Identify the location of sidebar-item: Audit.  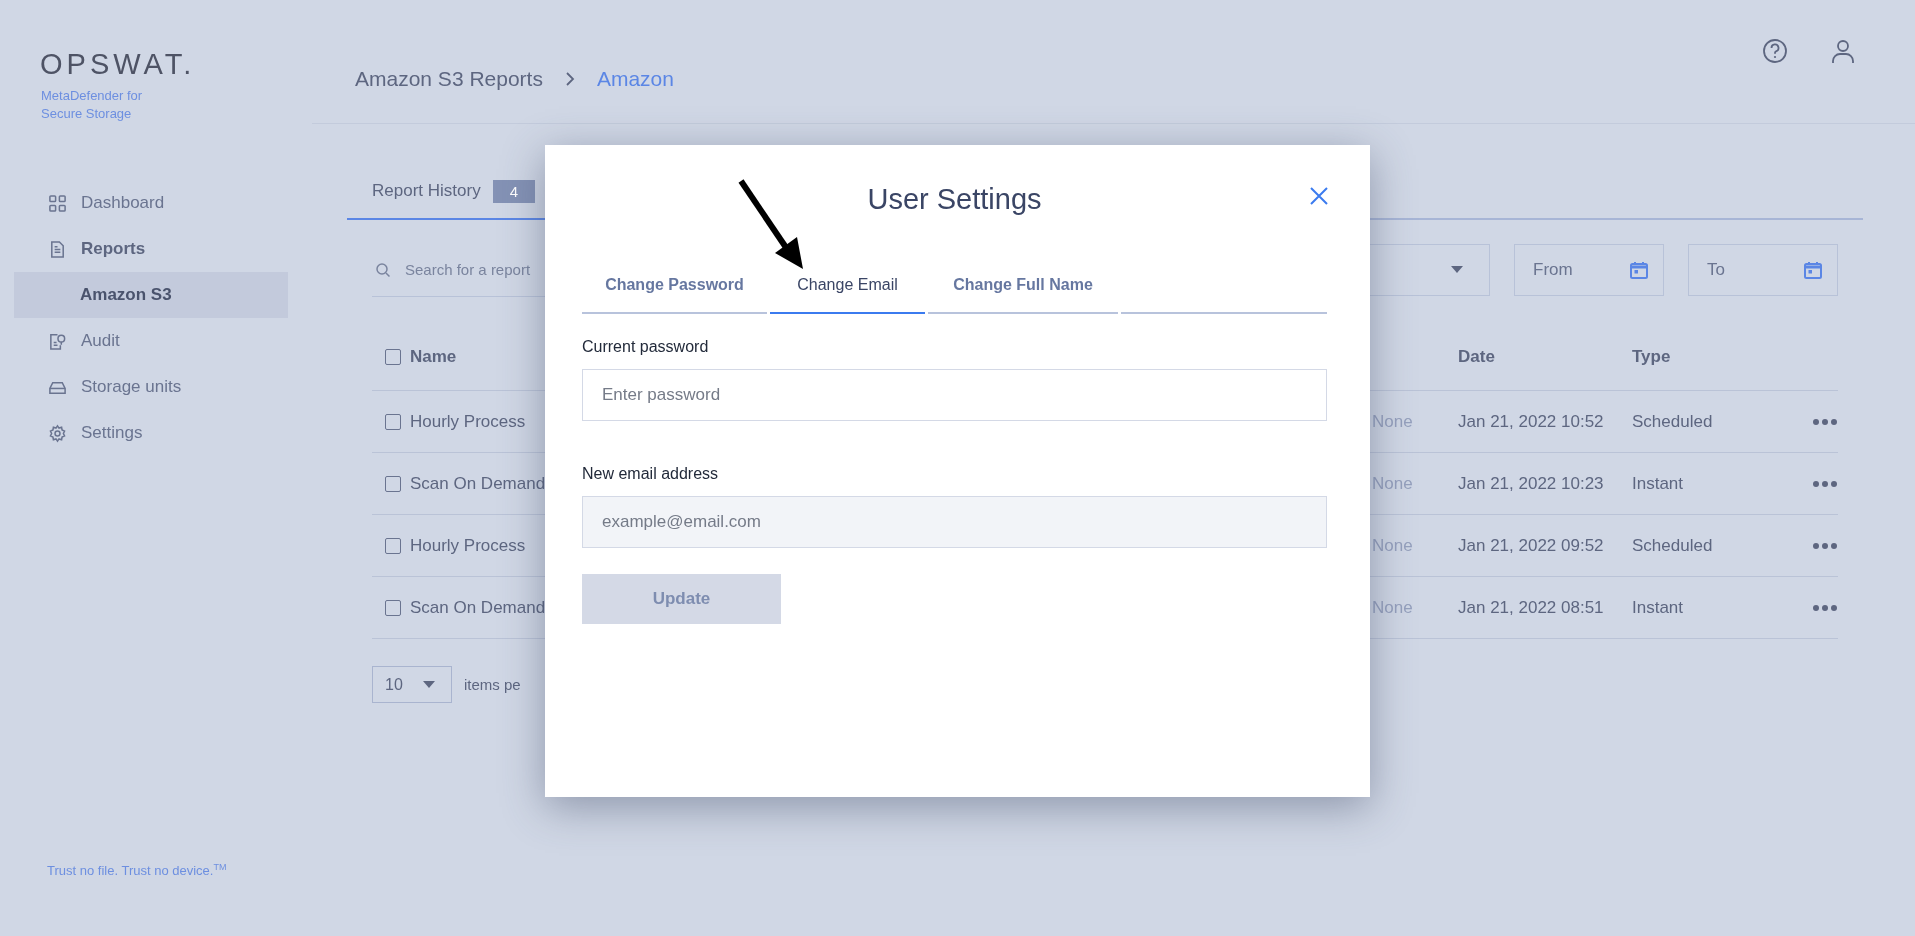
(151, 341).